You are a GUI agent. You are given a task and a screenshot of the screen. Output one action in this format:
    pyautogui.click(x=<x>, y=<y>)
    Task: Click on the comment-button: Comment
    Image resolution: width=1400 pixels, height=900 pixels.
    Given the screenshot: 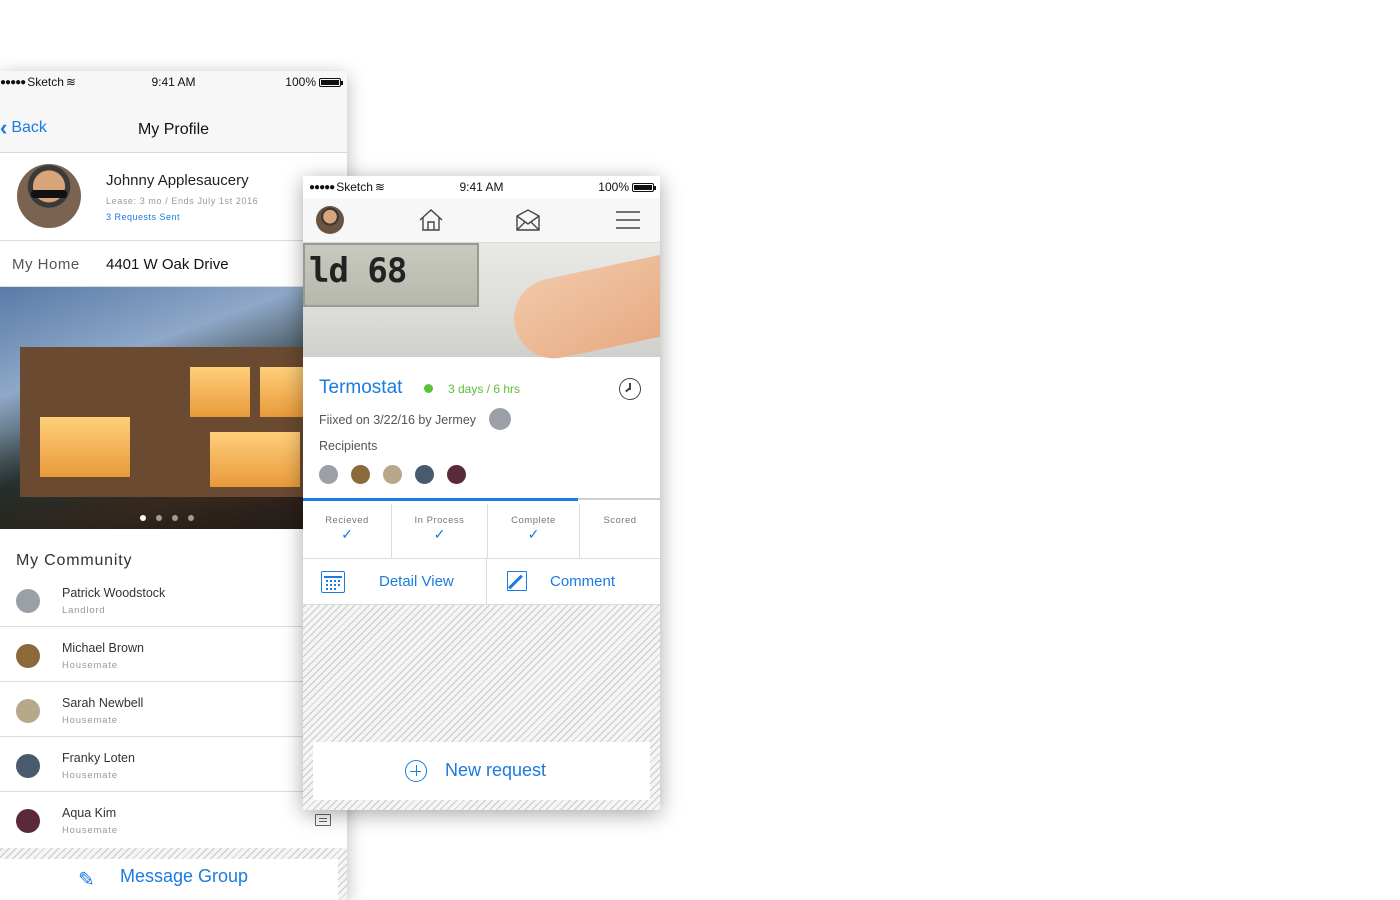 What is the action you would take?
    pyautogui.click(x=573, y=582)
    